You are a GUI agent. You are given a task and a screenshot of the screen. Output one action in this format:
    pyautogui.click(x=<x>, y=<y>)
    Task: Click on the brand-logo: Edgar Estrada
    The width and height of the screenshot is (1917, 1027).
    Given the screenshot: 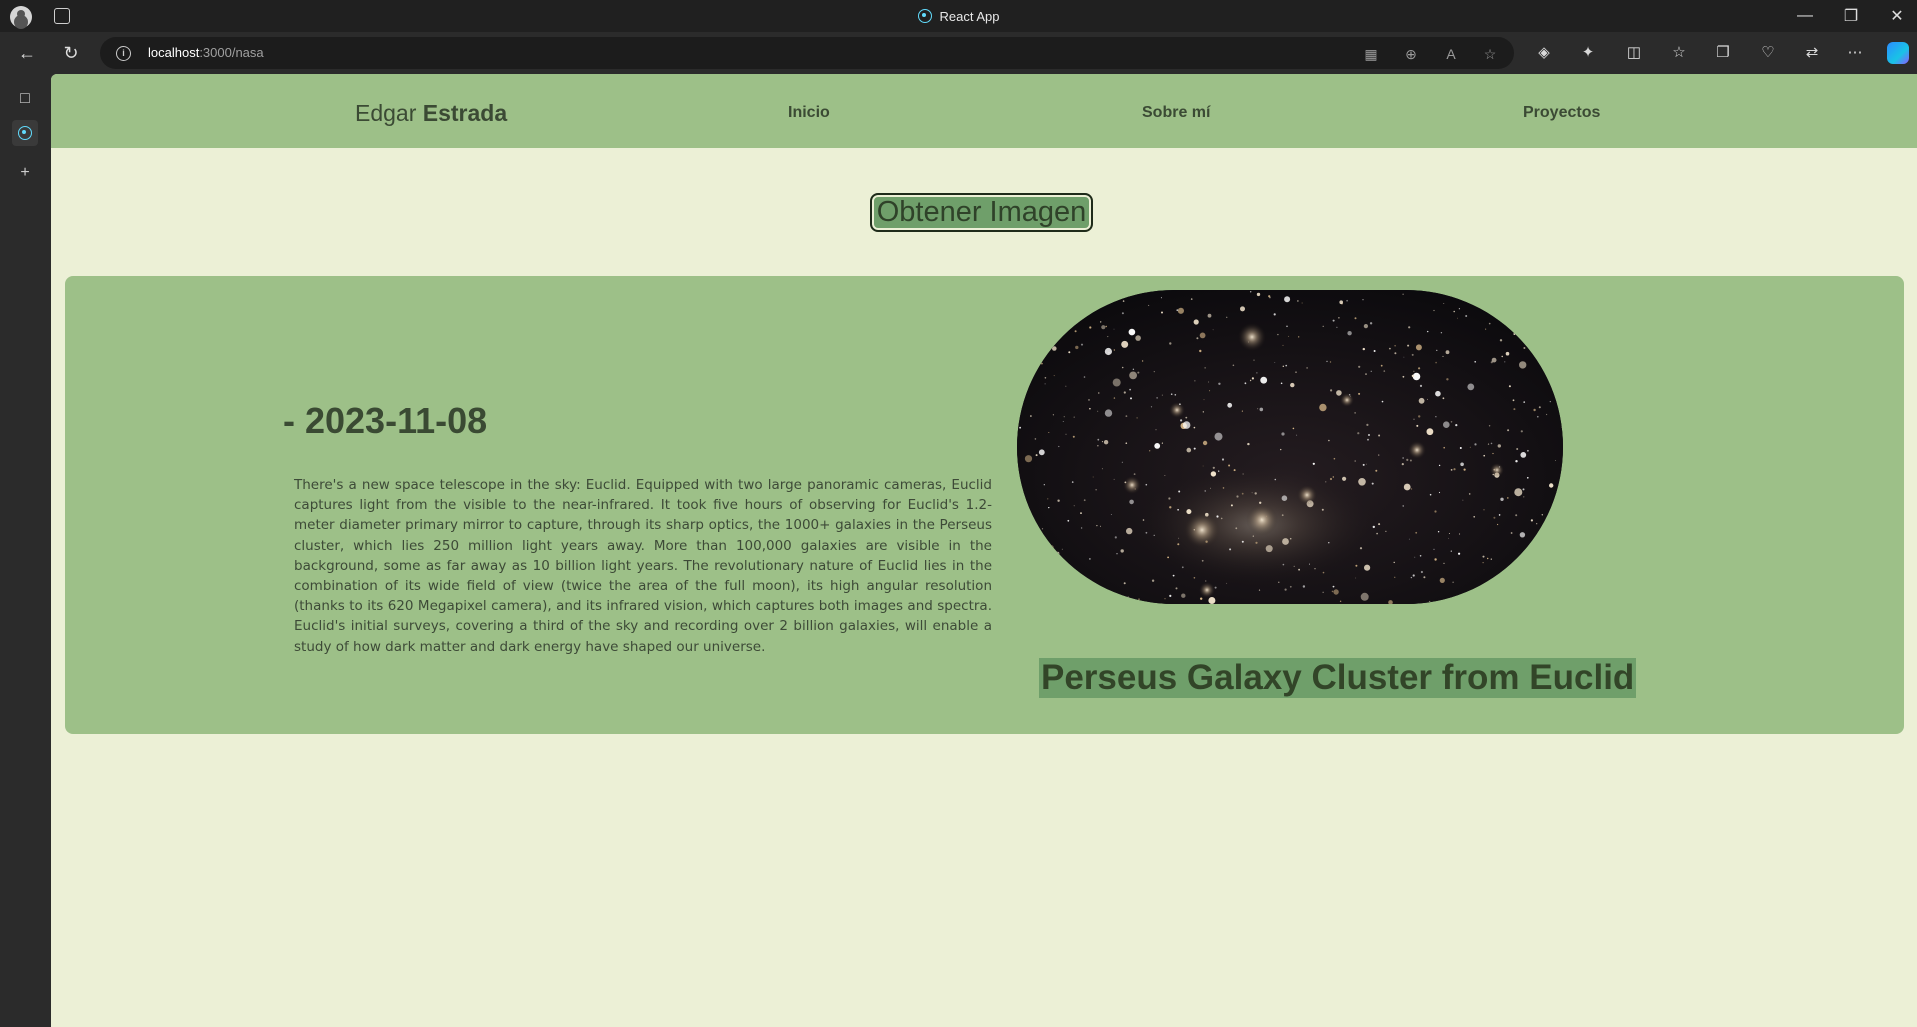 What is the action you would take?
    pyautogui.click(x=431, y=113)
    